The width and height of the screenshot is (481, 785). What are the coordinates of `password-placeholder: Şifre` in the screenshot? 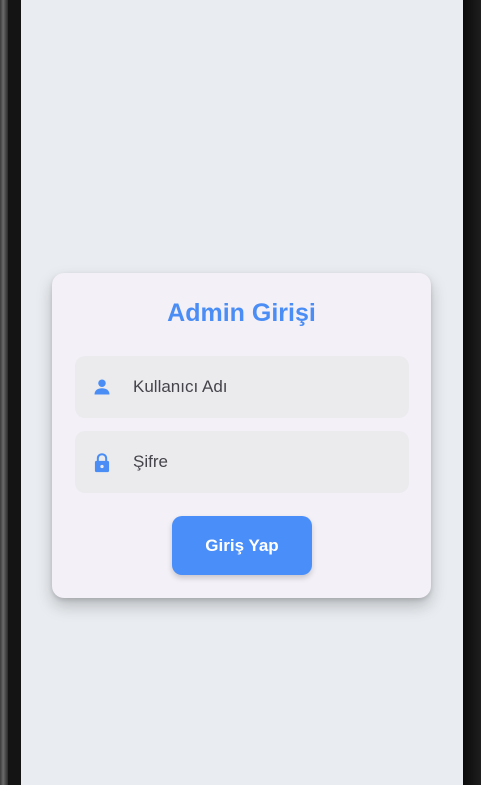 It's located at (150, 461).